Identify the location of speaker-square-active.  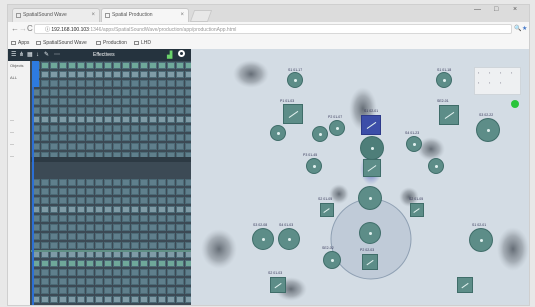
(371, 125).